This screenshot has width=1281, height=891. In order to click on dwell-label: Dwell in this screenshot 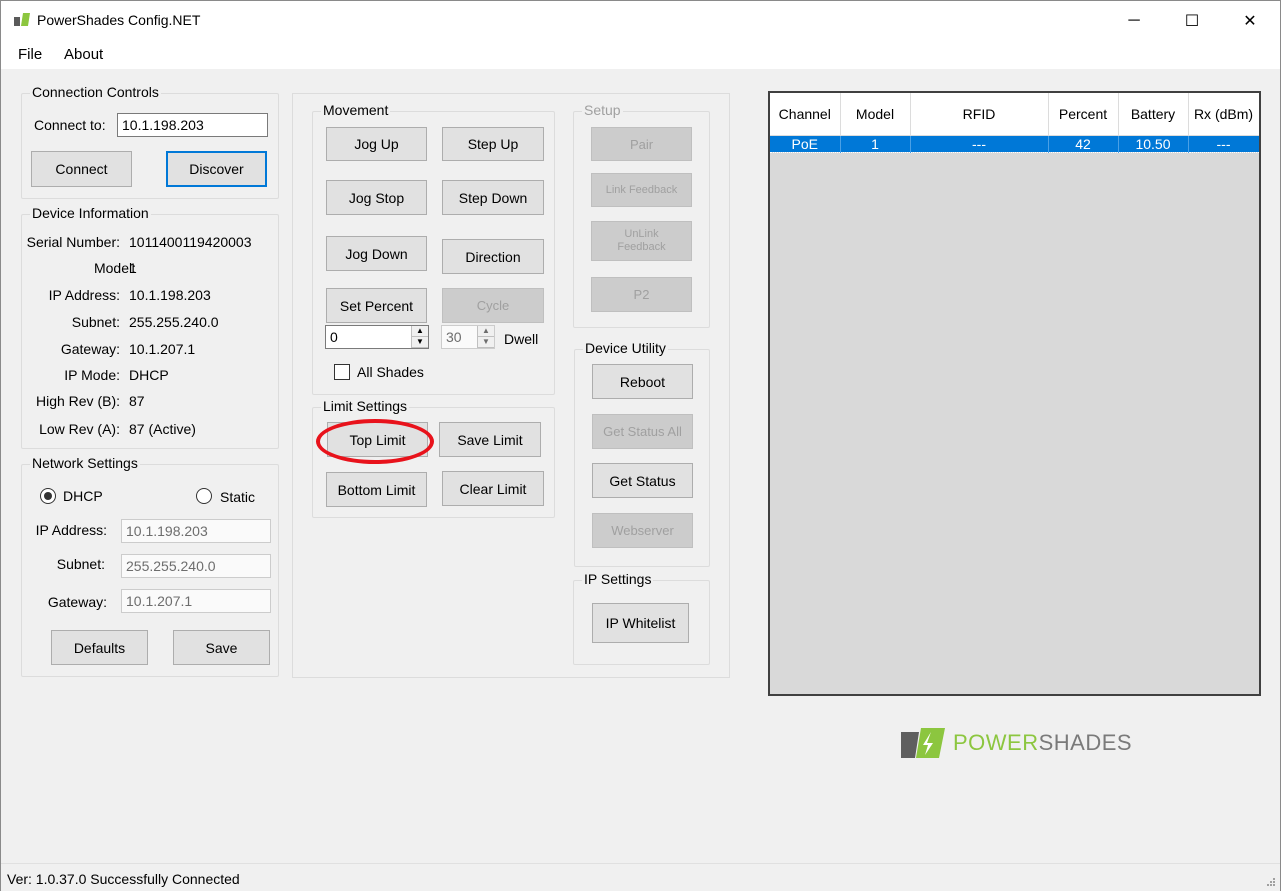, I will do `click(521, 339)`.